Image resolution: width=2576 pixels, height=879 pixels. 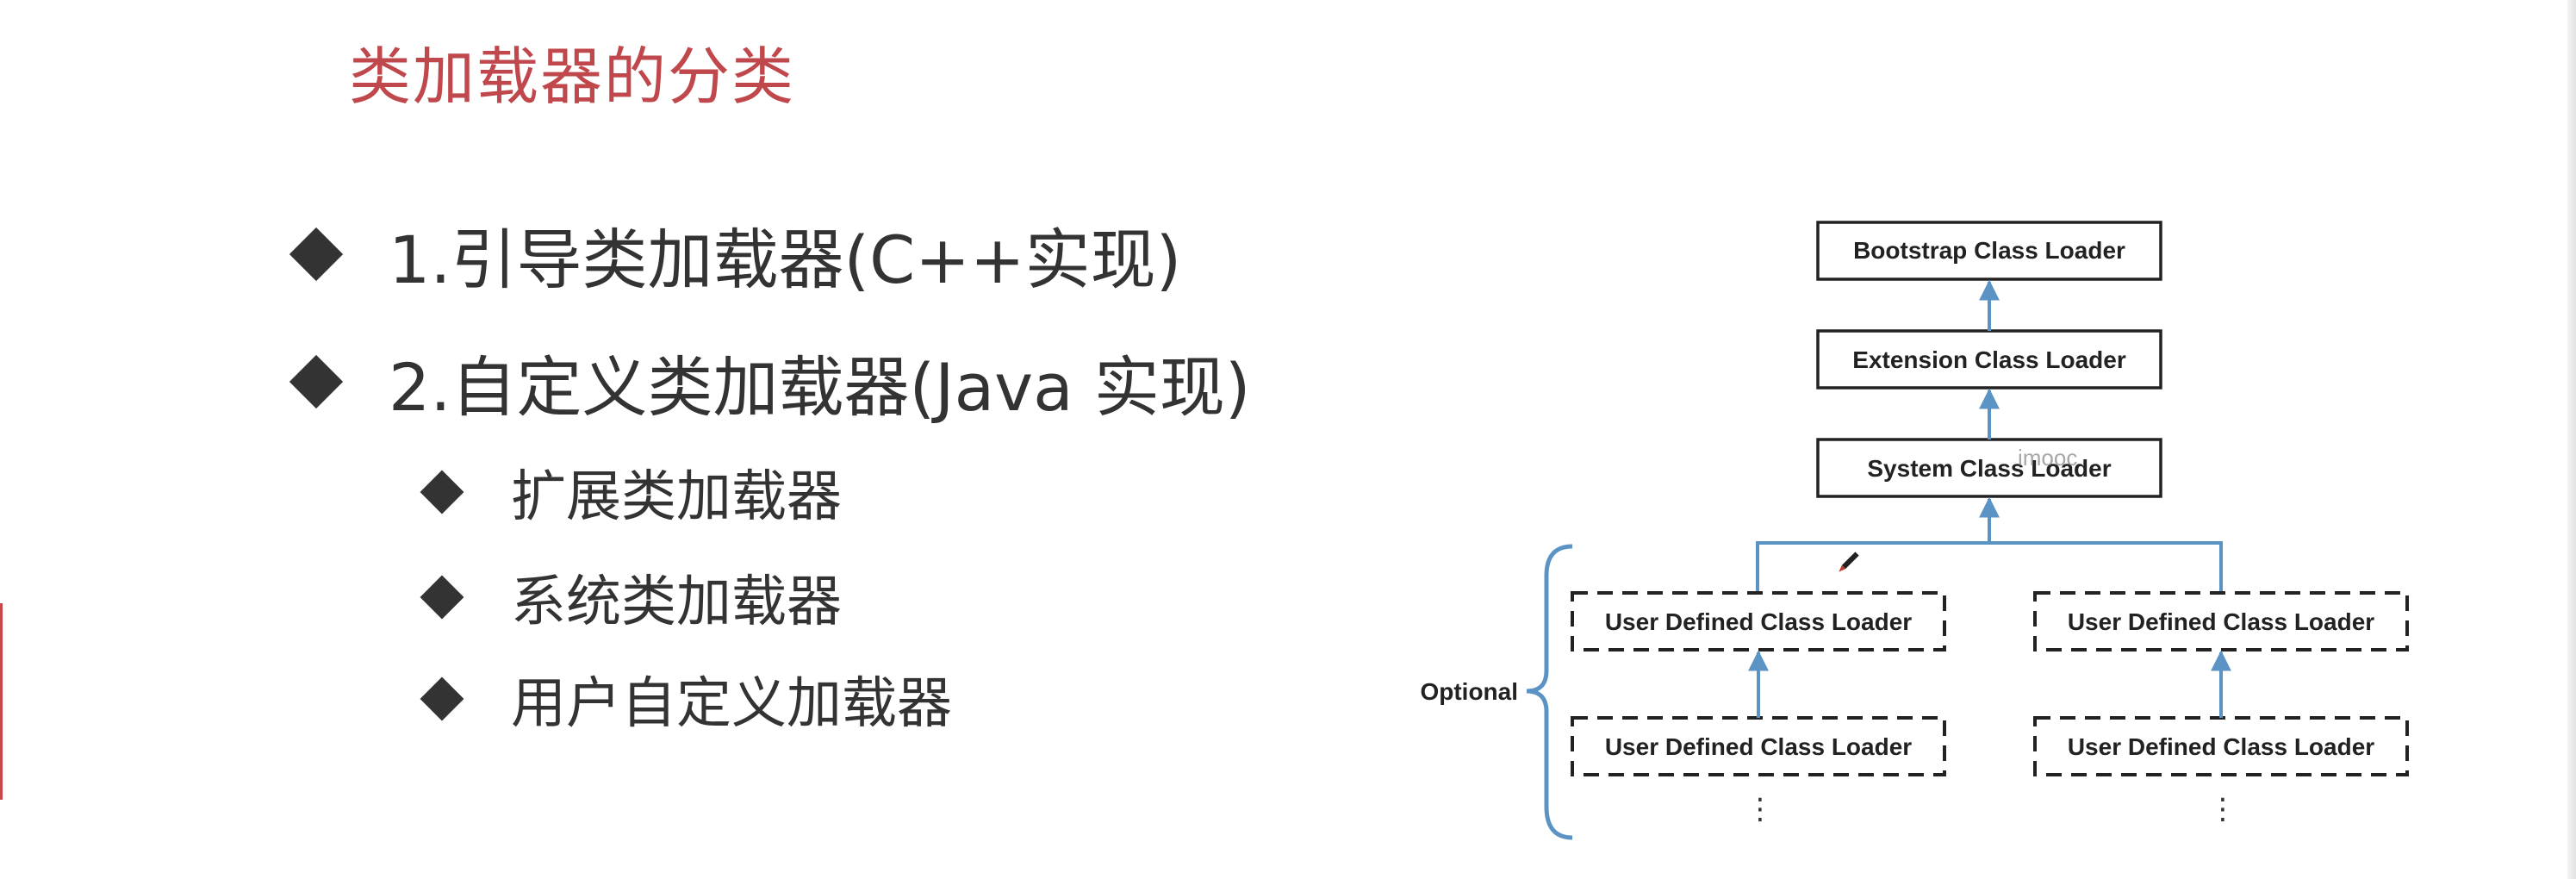 What do you see at coordinates (1990, 567) in the screenshot?
I see `user-loaders-connector` at bounding box center [1990, 567].